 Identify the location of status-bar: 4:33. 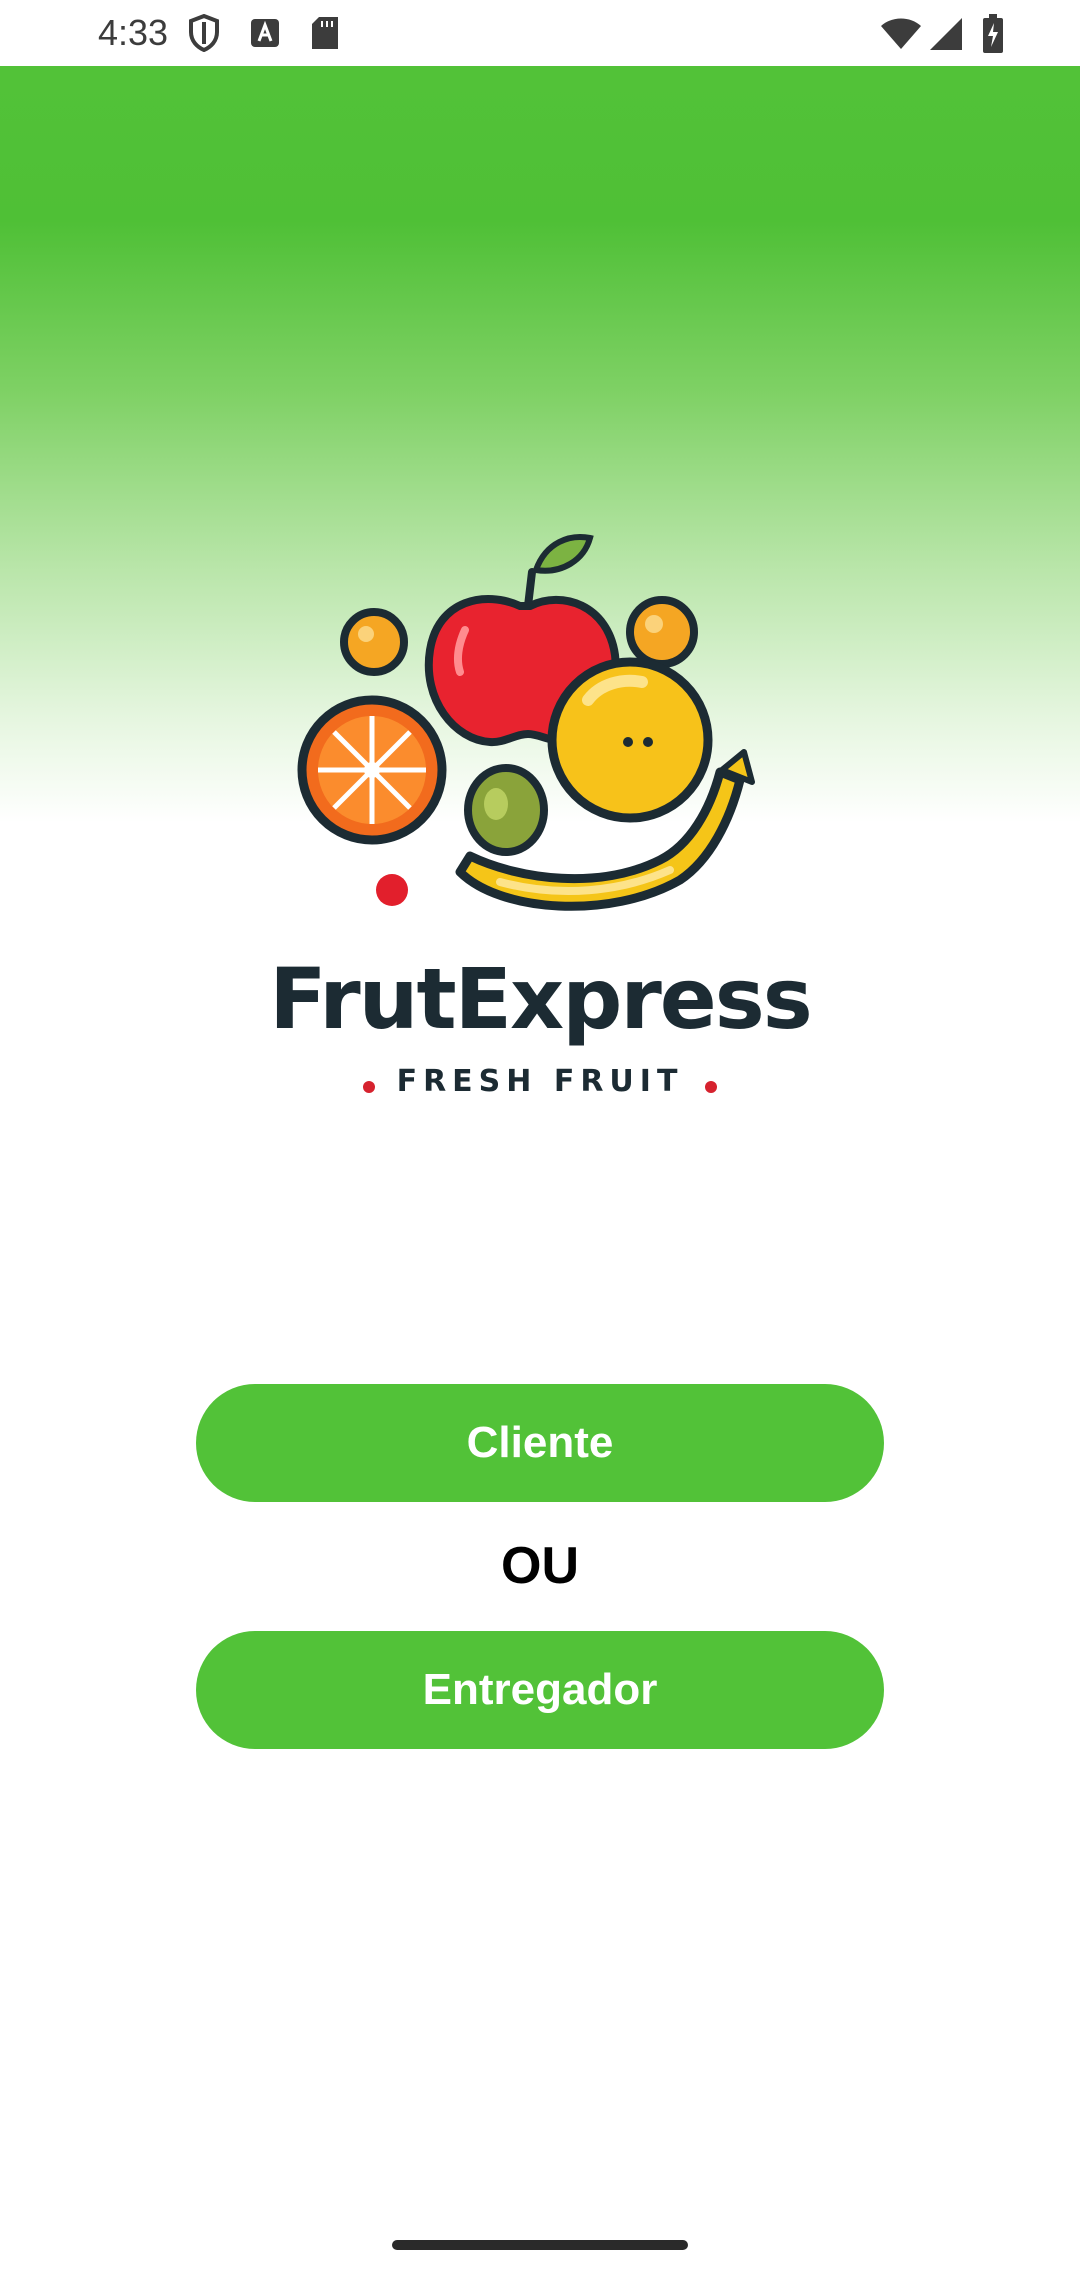
(540, 33).